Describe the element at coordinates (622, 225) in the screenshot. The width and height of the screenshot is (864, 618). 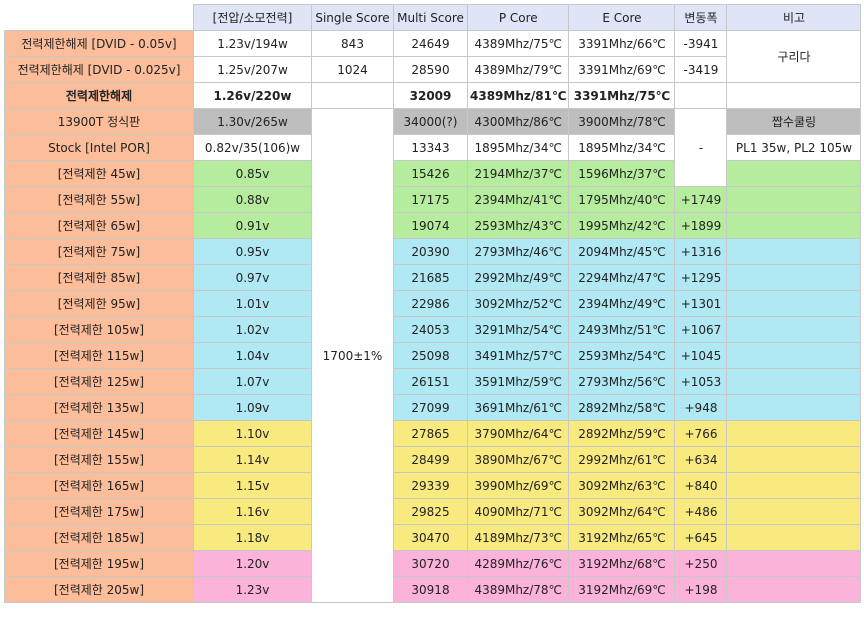
I see `e-core-cell: 1995Mhz/42℃` at that location.